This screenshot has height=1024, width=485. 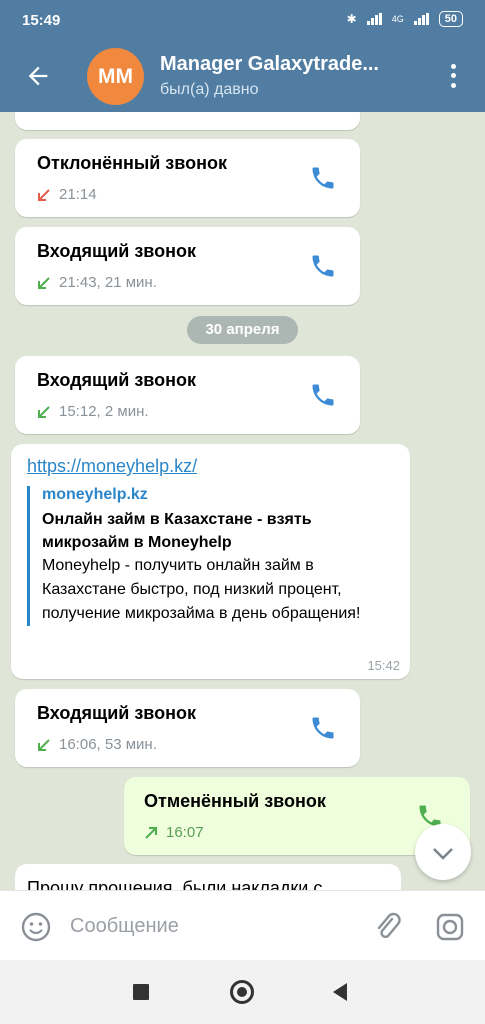 I want to click on message-time: 15:42, so click(x=383, y=665).